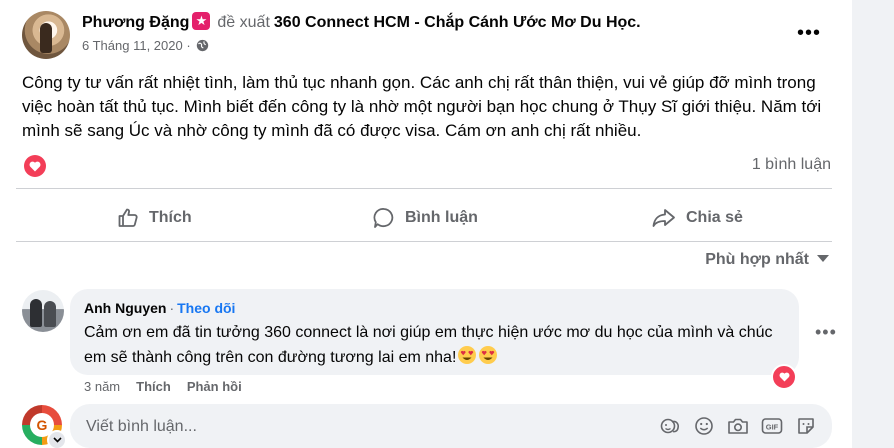 The width and height of the screenshot is (894, 448). Describe the element at coordinates (826, 332) in the screenshot. I see `comment-options-button: •••` at that location.